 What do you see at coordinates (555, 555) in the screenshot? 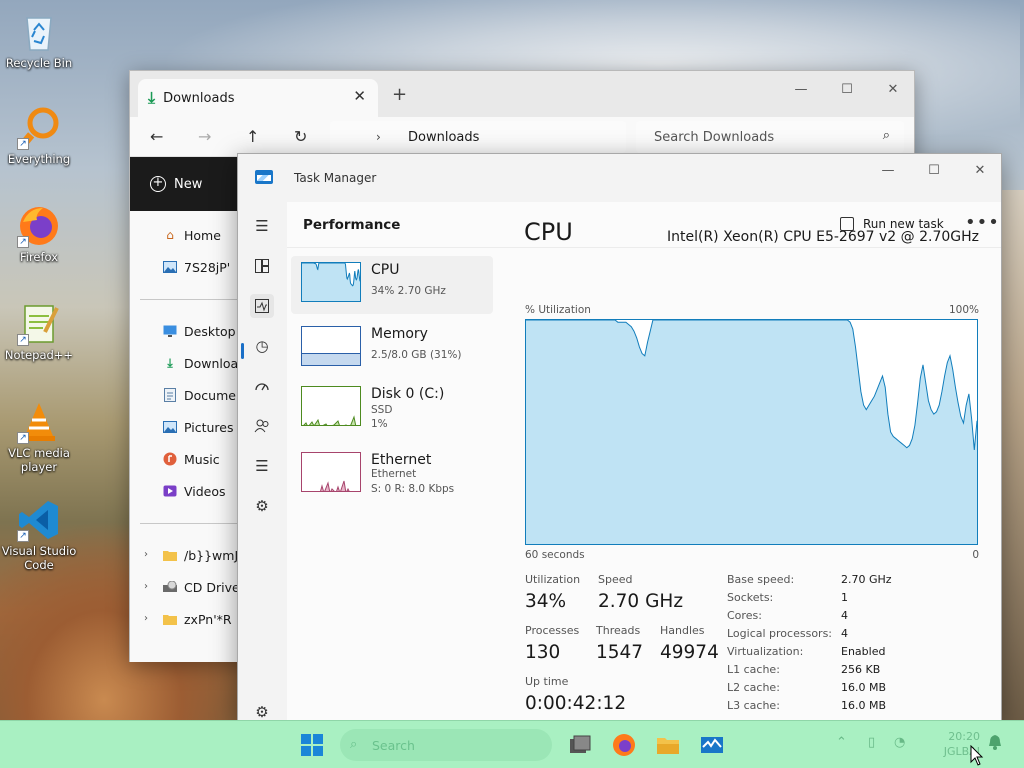
I see `x-axis-left-label: 60 seconds` at bounding box center [555, 555].